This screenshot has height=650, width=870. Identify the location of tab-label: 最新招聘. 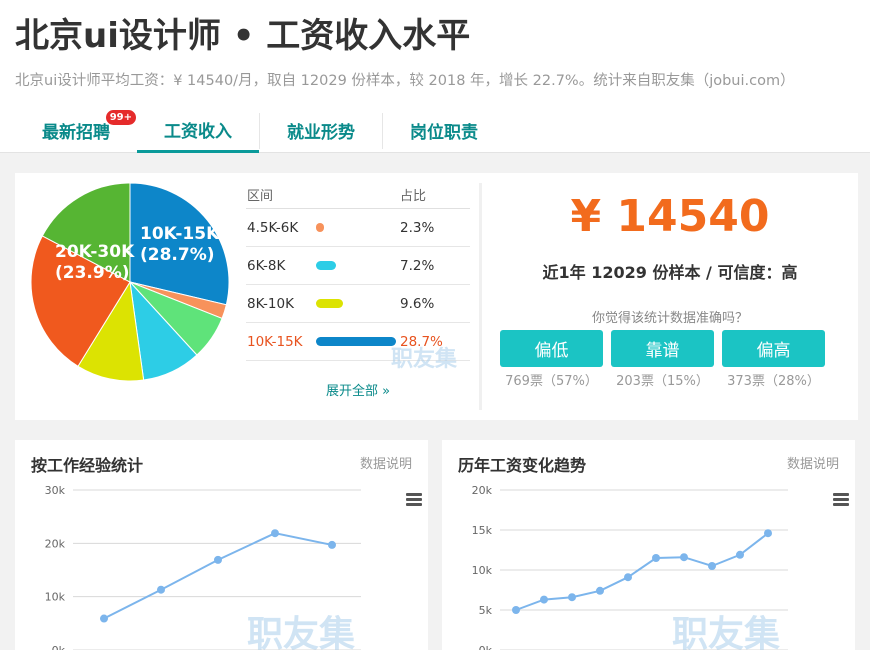
(76, 133).